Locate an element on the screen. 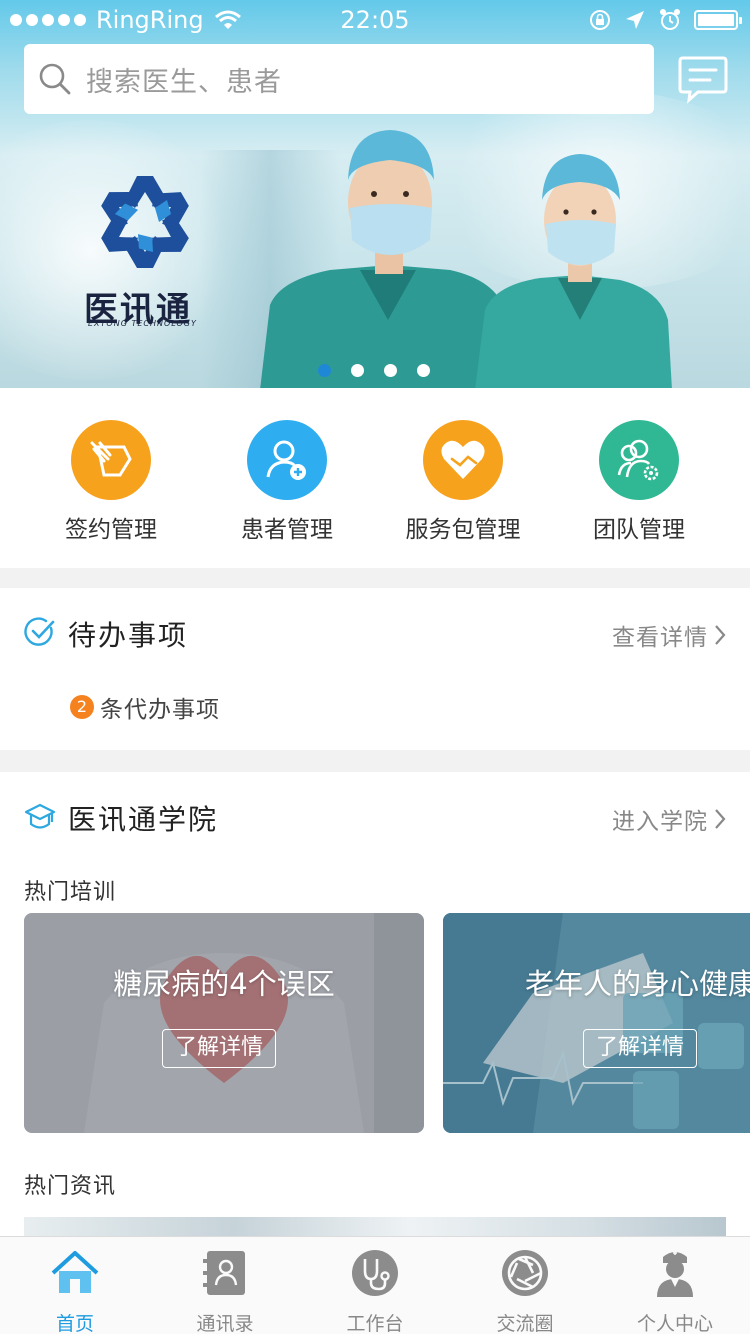  todo-header: 待办事项 查看详情 is located at coordinates (375, 633).